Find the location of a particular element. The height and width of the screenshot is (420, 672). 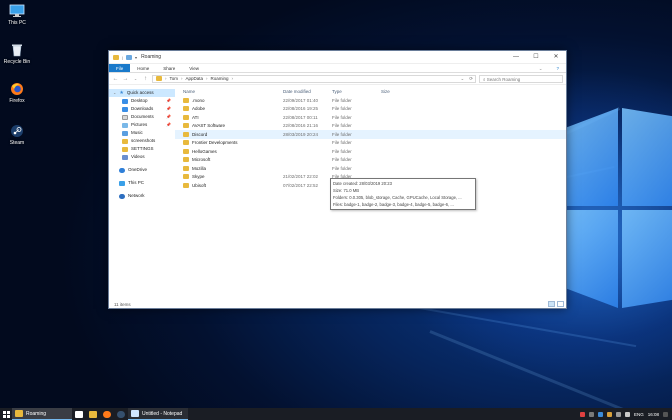

window-controls: — ☐ ✕ is located at coordinates (536, 57).